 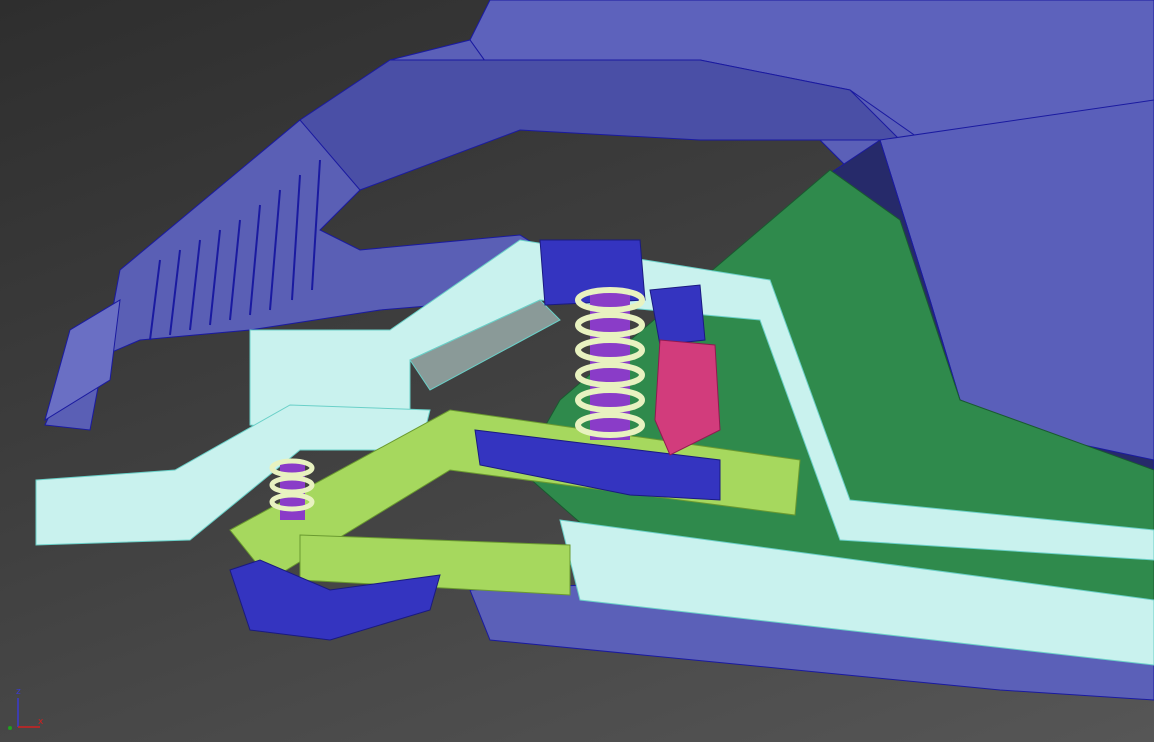 I want to click on axis-x-label: x, so click(x=41, y=722).